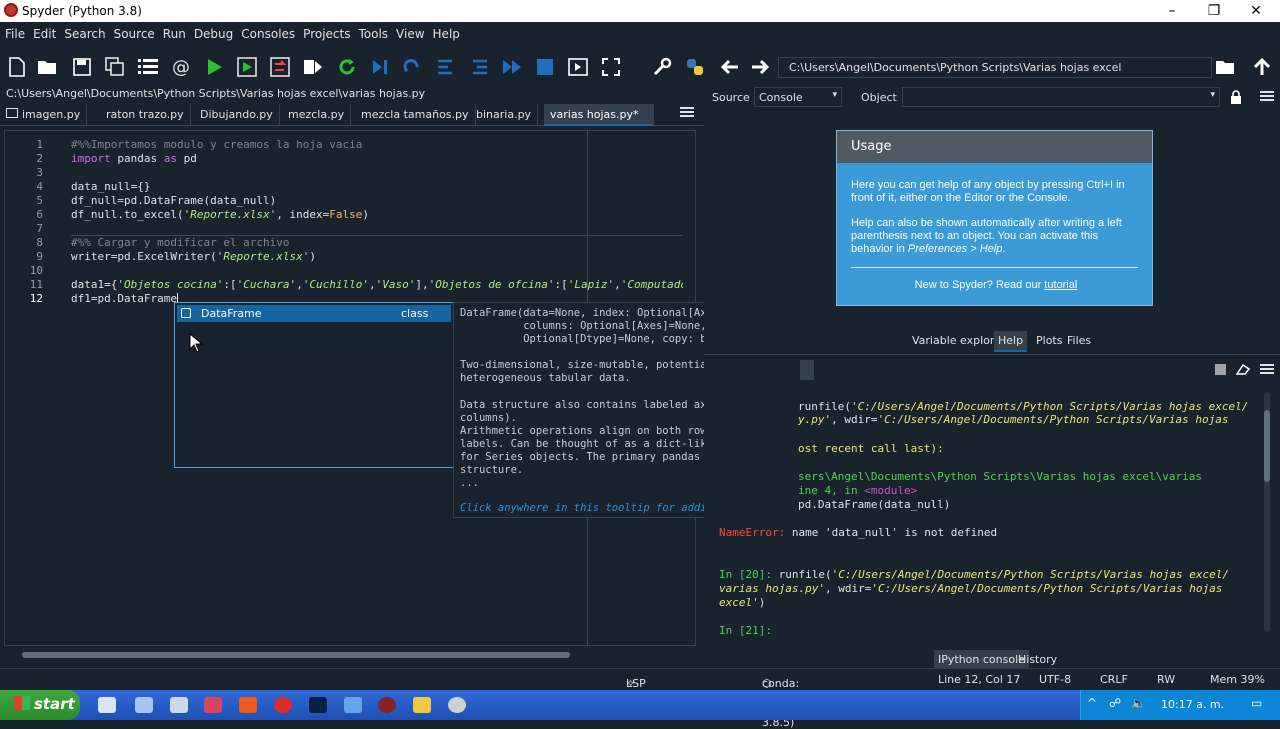 This screenshot has width=1280, height=729. Describe the element at coordinates (181, 67) in the screenshot. I see `at-icon: @` at that location.